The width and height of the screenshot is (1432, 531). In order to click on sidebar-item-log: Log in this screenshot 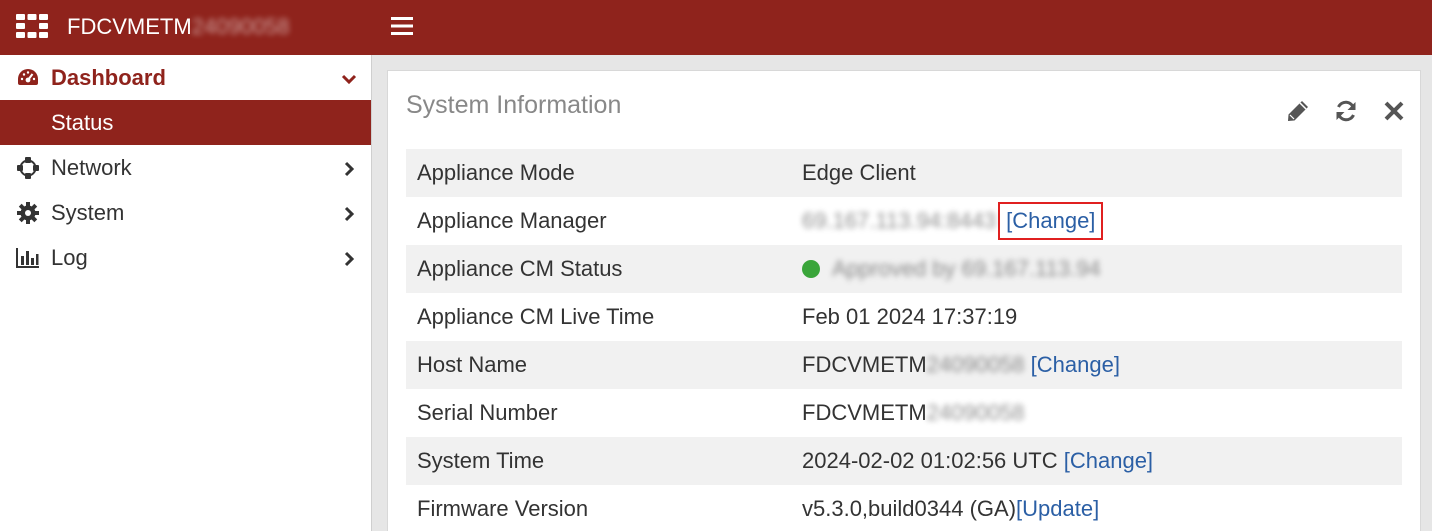, I will do `click(185, 257)`.